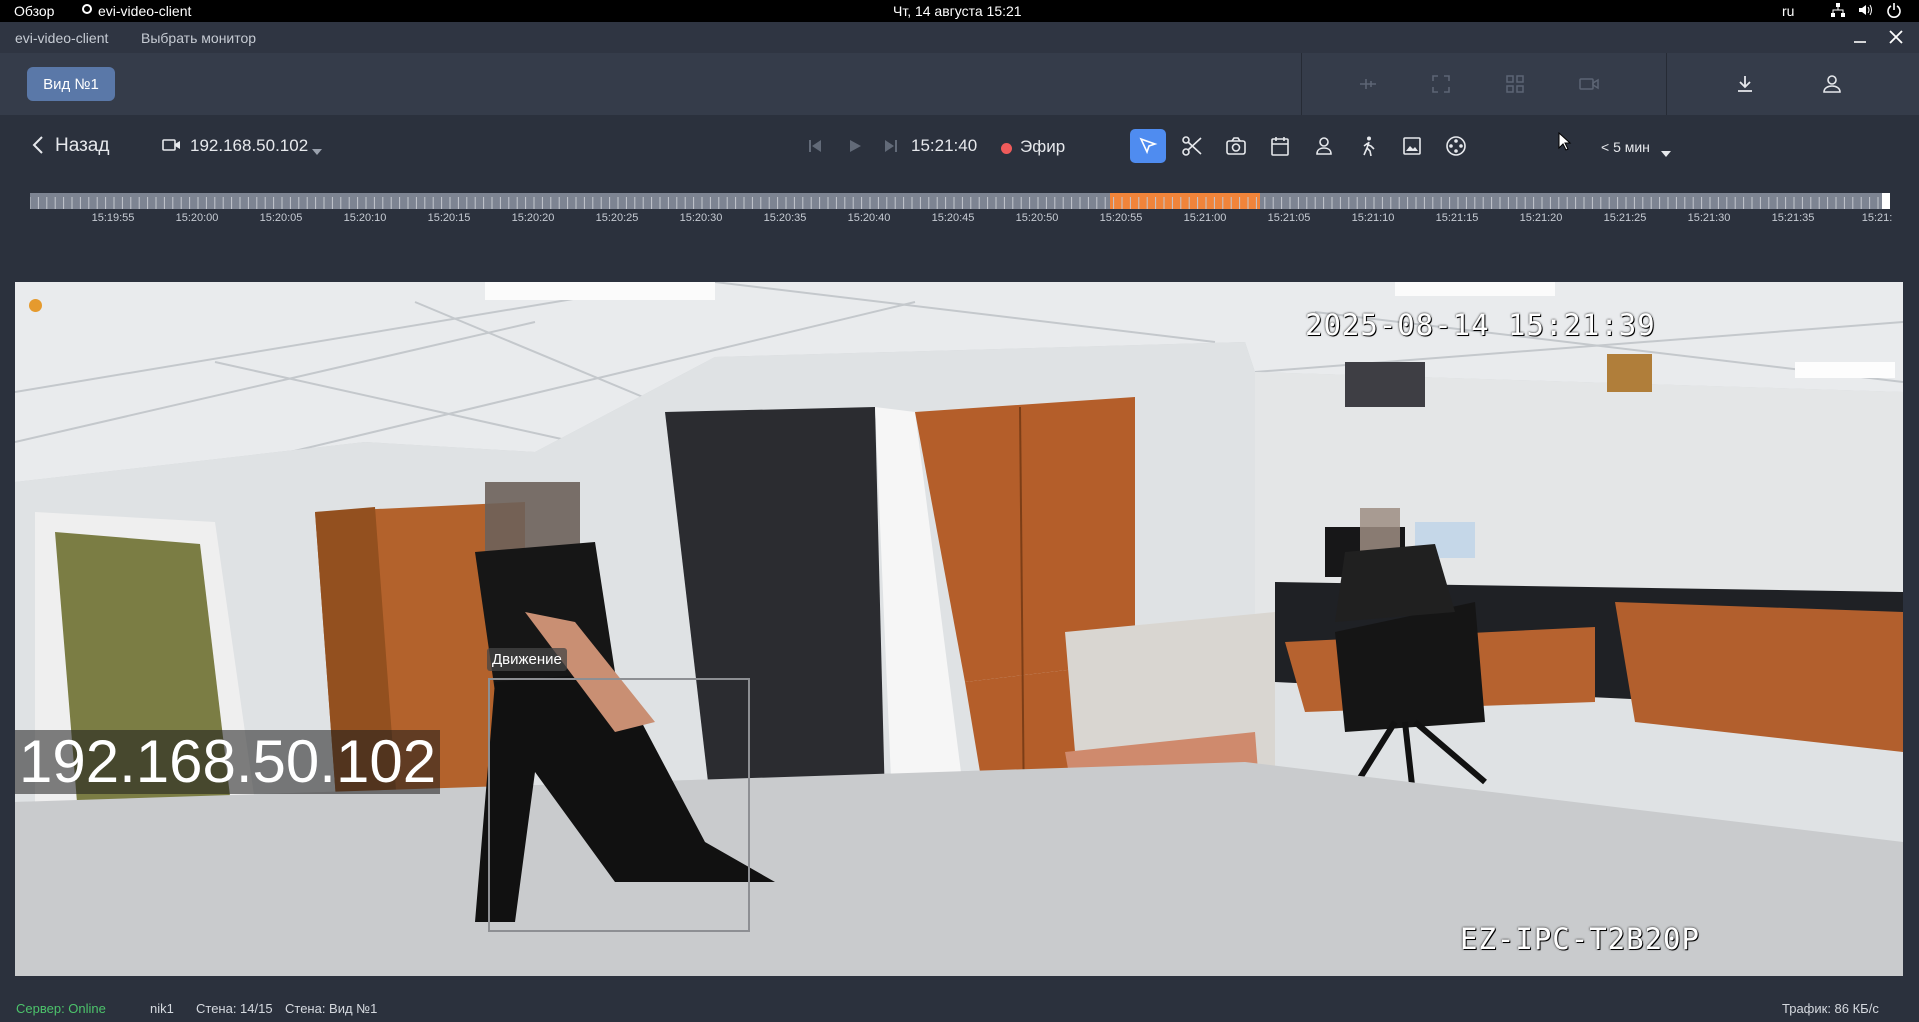  Describe the element at coordinates (619, 805) in the screenshot. I see `detection-box` at that location.